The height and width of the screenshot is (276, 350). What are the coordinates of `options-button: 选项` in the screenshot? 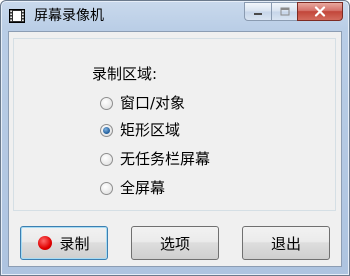 It's located at (175, 243).